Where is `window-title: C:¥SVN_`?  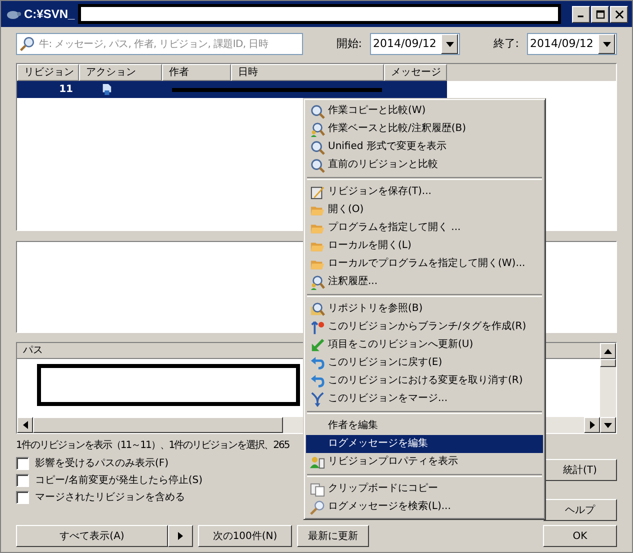
window-title: C:¥SVN_ is located at coordinates (49, 14).